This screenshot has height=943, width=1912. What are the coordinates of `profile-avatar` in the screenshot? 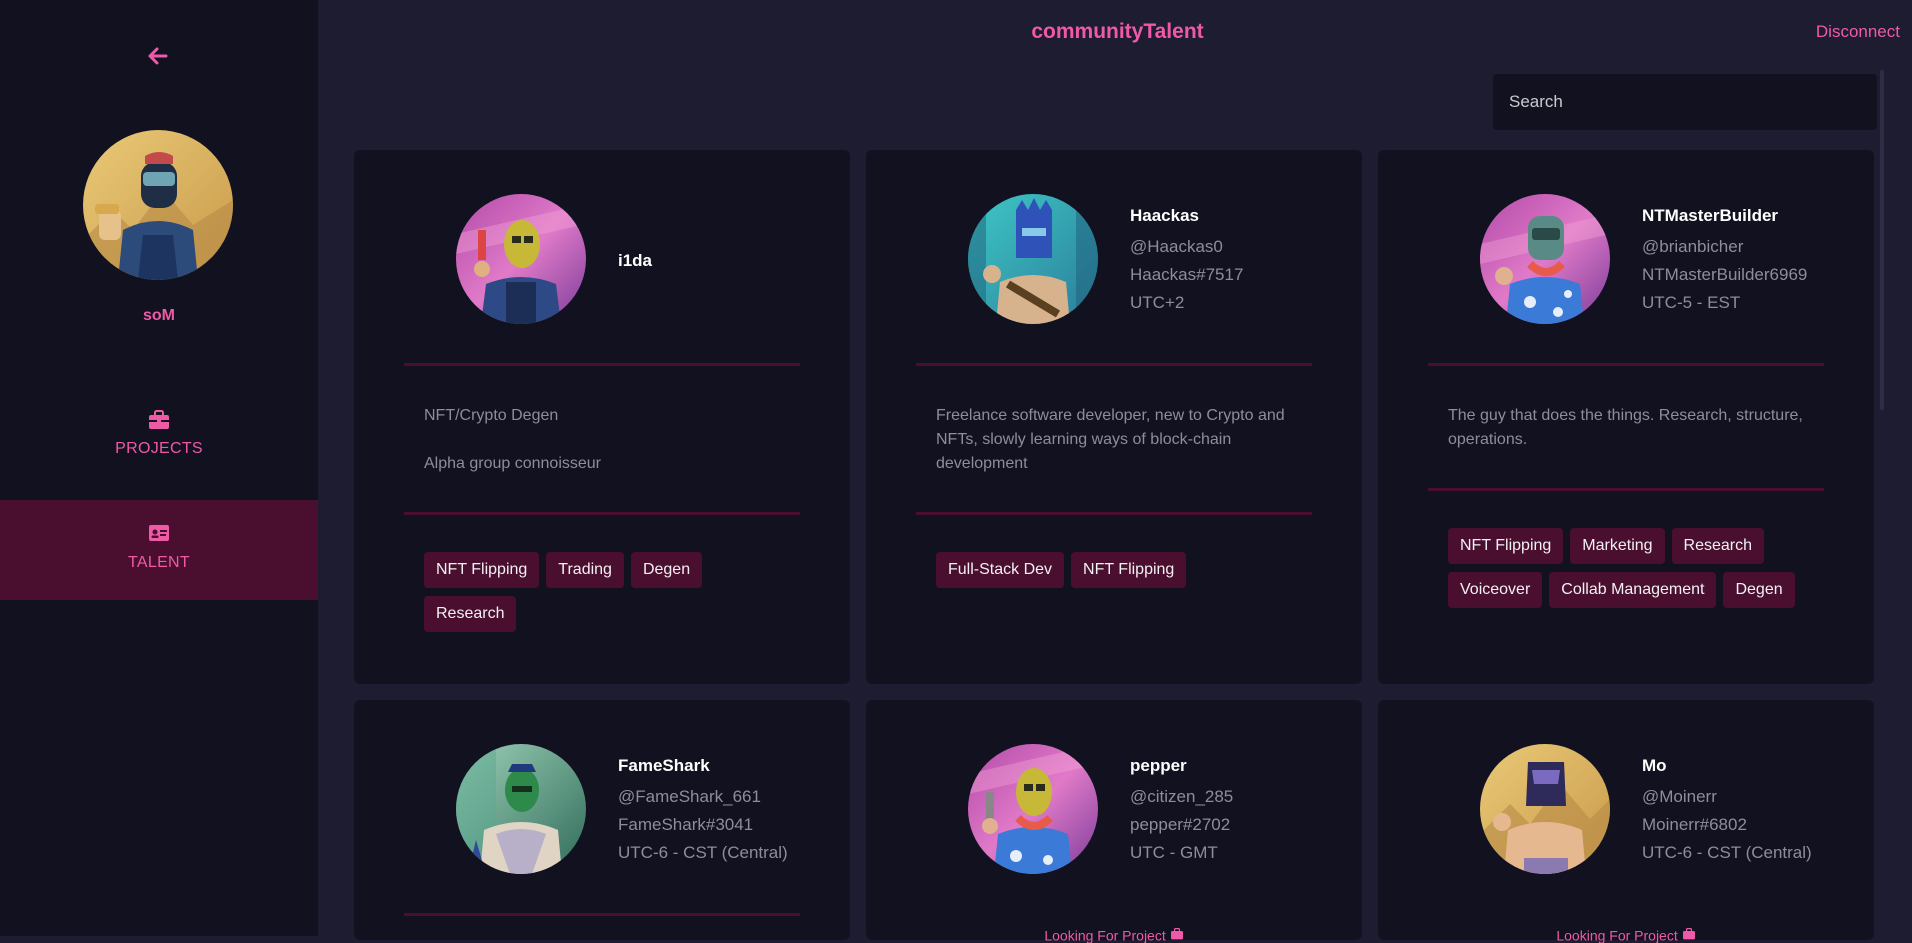 It's located at (158, 205).